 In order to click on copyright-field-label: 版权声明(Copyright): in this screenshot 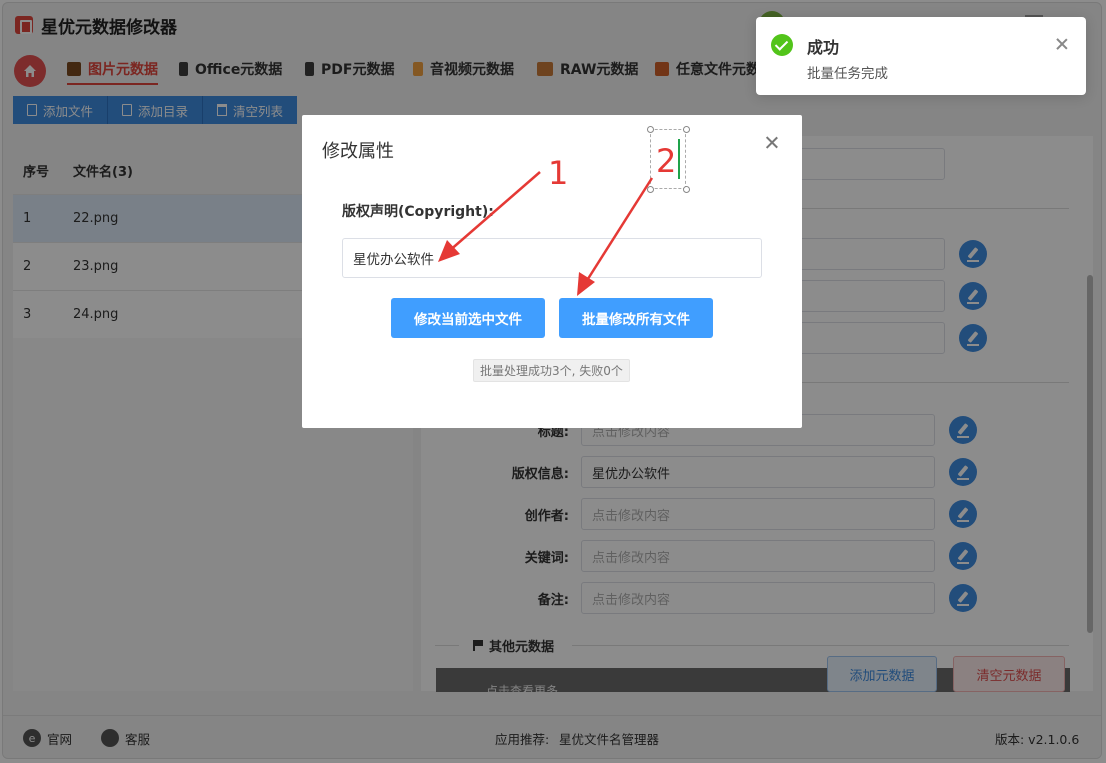, I will do `click(418, 212)`.